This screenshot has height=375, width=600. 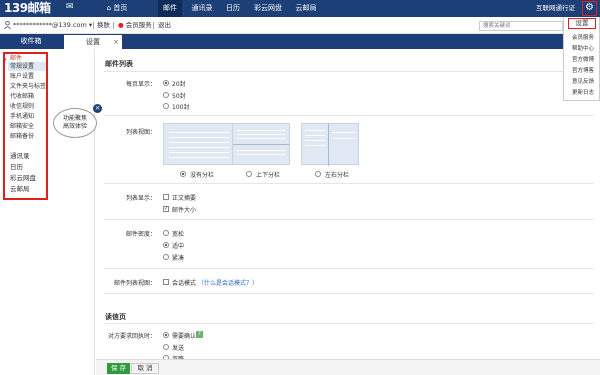 What do you see at coordinates (22, 97) in the screenshot?
I see `sidebar-item-pop: 代收邮箱` at bounding box center [22, 97].